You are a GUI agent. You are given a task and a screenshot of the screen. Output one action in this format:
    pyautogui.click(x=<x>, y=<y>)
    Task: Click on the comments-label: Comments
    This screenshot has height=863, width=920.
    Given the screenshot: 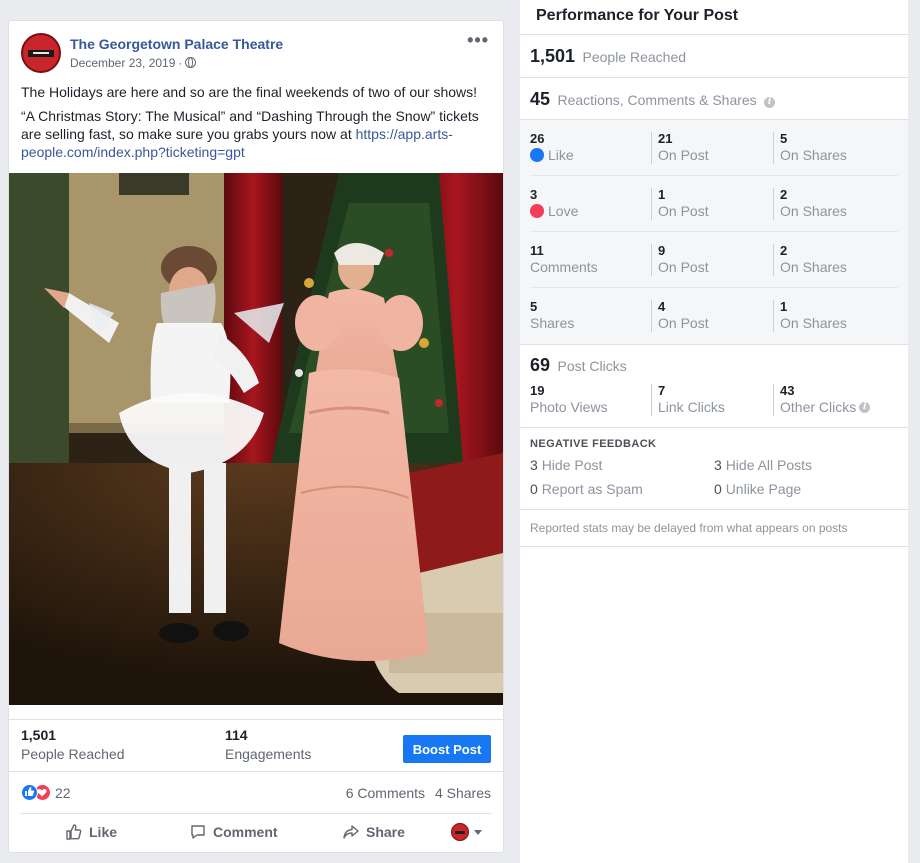 What is the action you would take?
    pyautogui.click(x=564, y=267)
    